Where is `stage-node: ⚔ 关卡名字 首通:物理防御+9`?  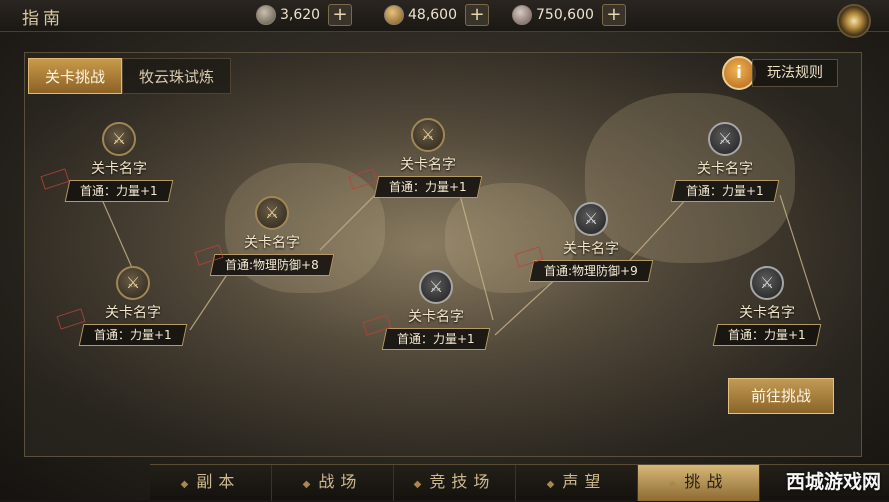
stage-node: ⚔ 关卡名字 首通:物理防御+9 is located at coordinates (591, 242).